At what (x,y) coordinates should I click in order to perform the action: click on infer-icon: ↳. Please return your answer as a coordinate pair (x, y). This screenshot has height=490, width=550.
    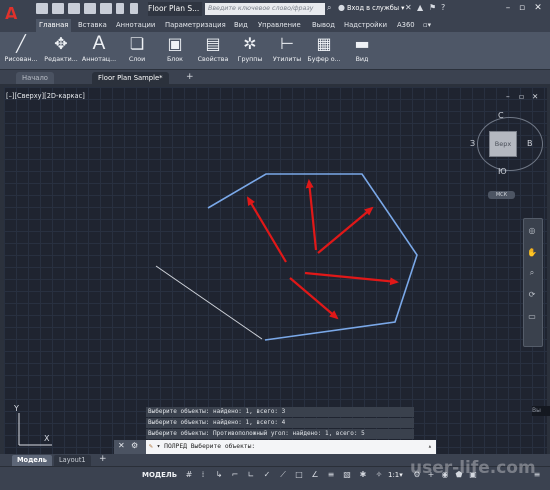
    Looking at the image, I should click on (219, 475).